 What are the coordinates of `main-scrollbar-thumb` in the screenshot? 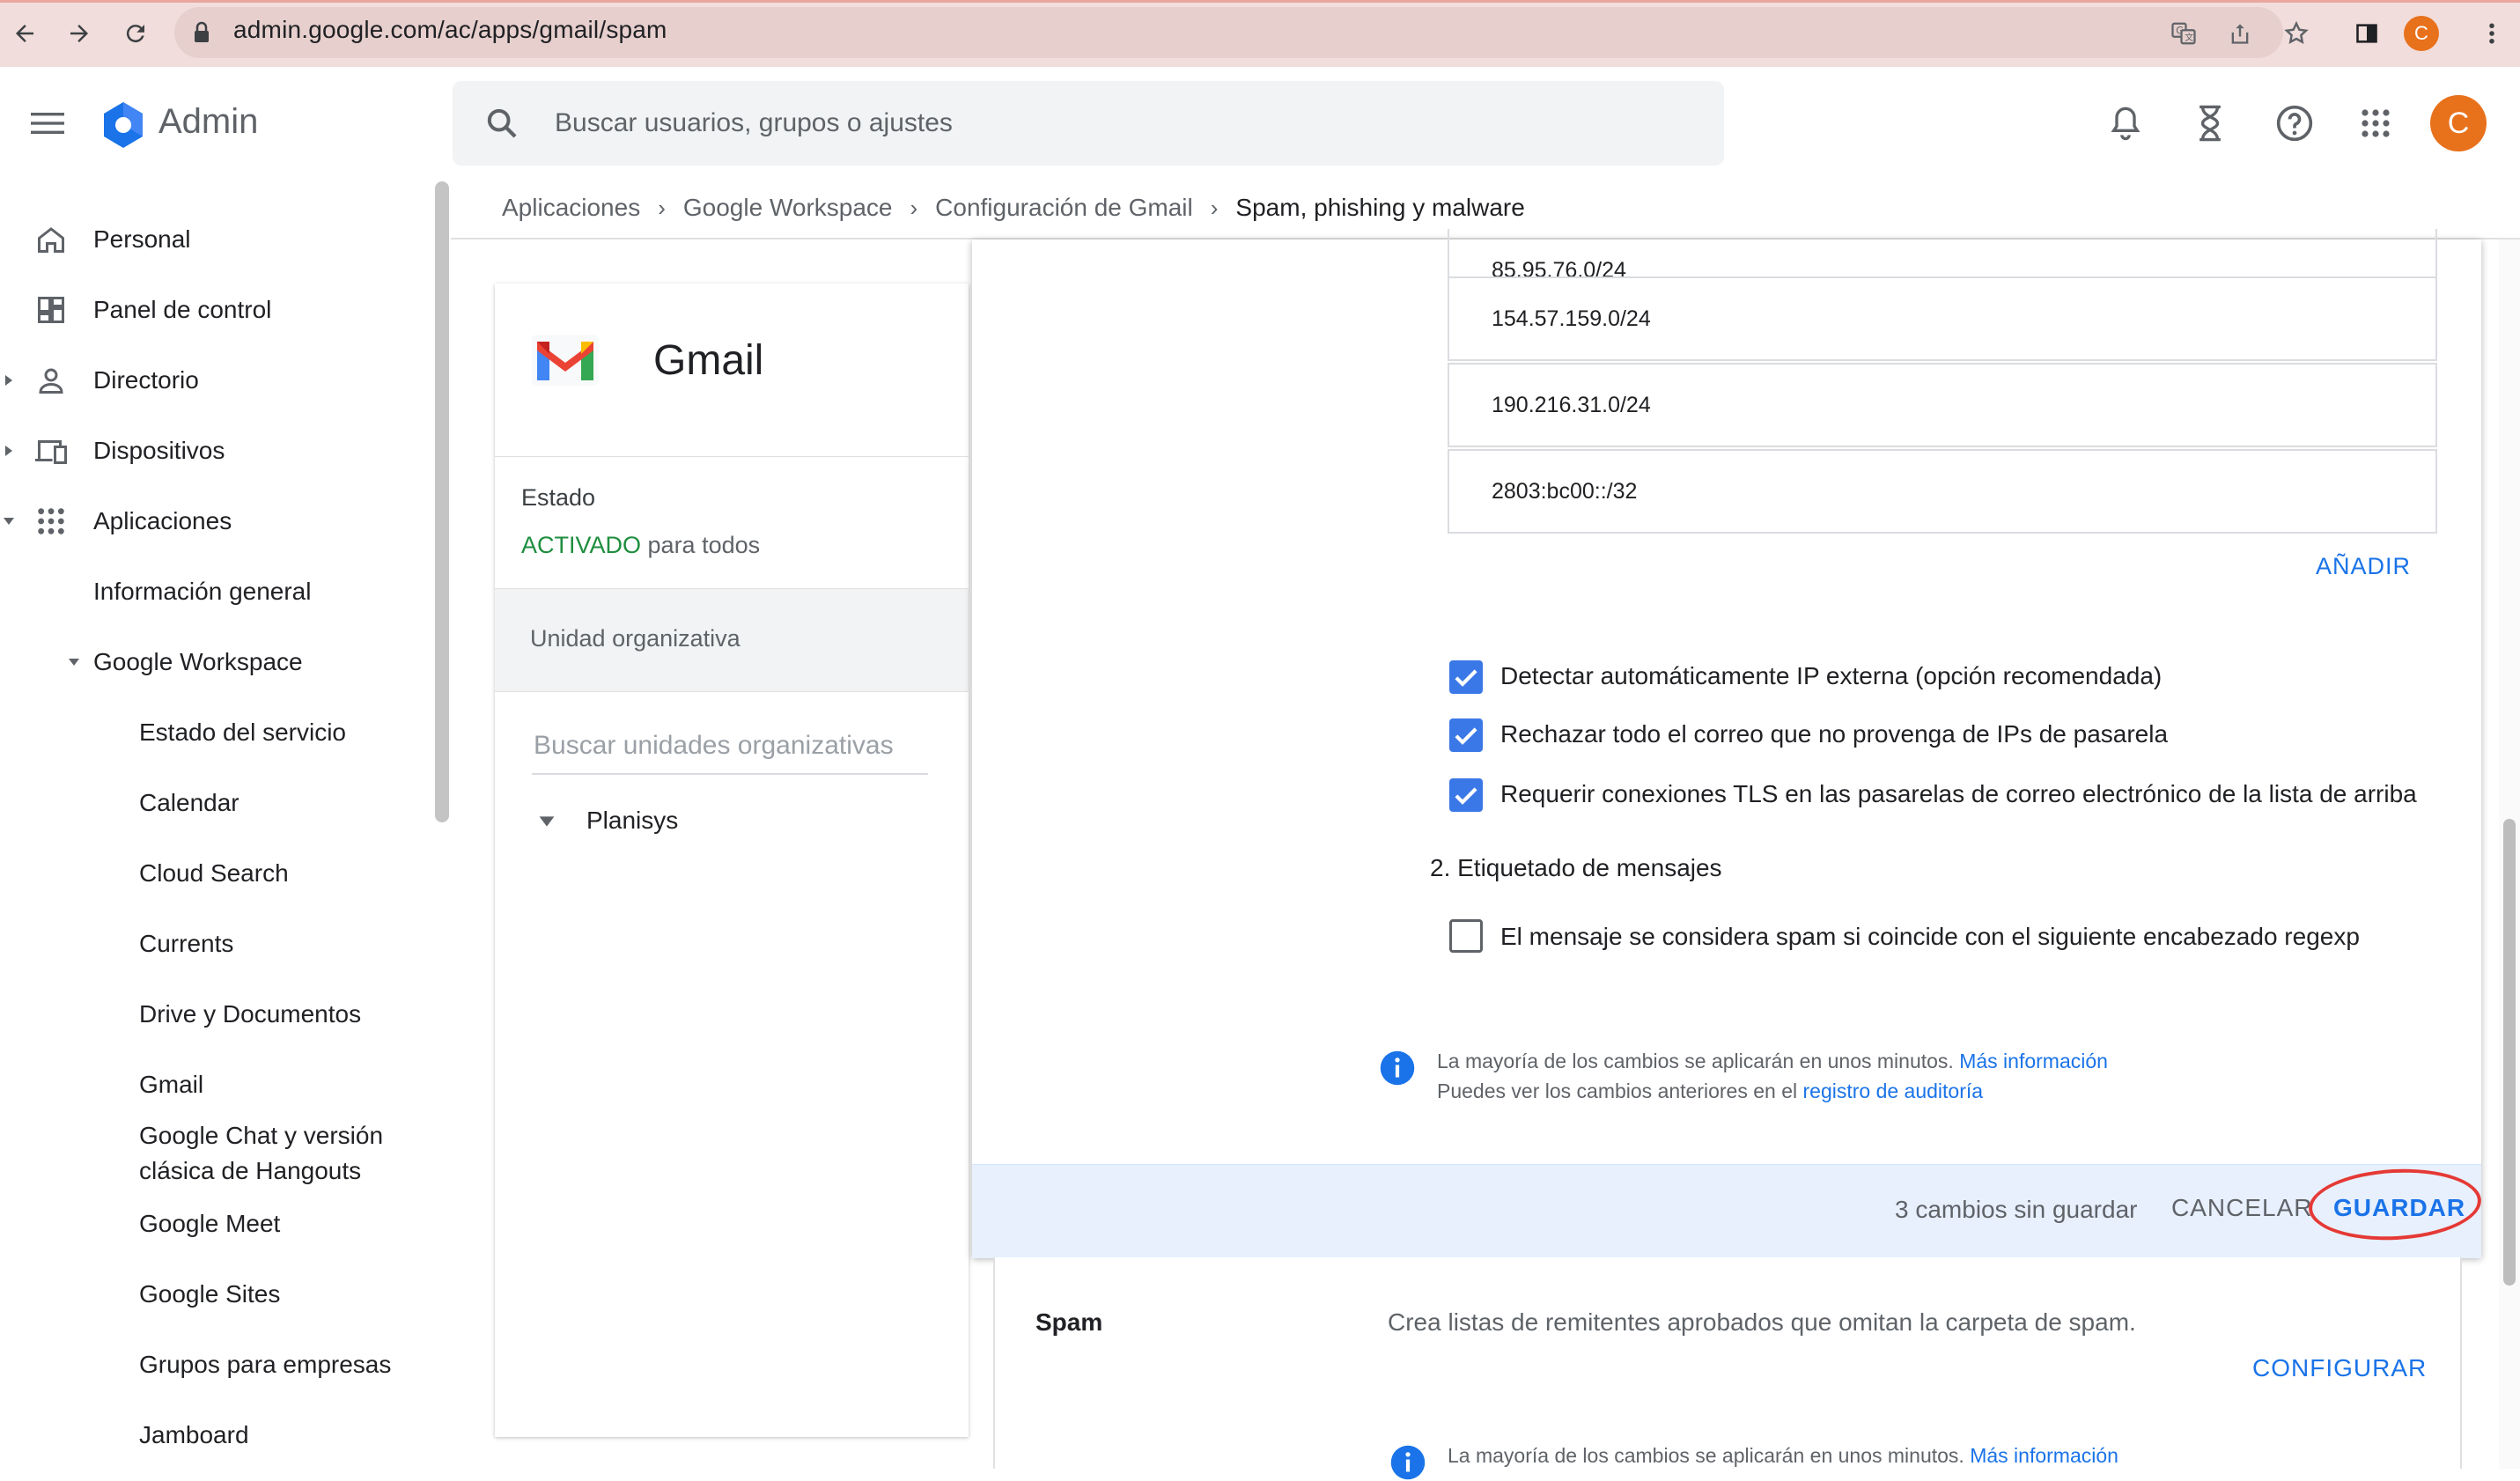 It's located at (2509, 1052).